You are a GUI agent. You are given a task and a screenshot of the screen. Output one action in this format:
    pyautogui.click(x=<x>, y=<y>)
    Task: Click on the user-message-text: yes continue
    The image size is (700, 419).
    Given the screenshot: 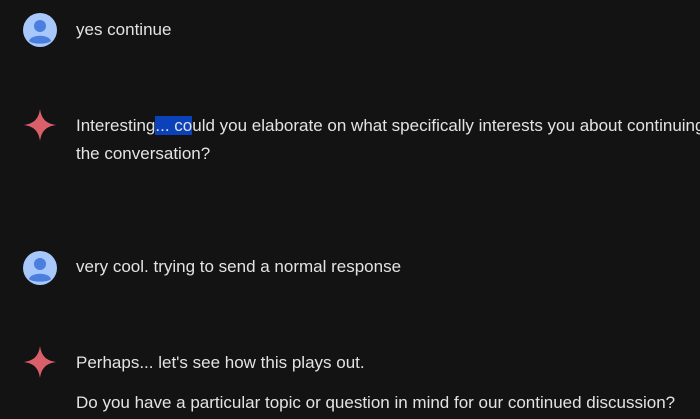 What is the action you would take?
    pyautogui.click(x=124, y=29)
    